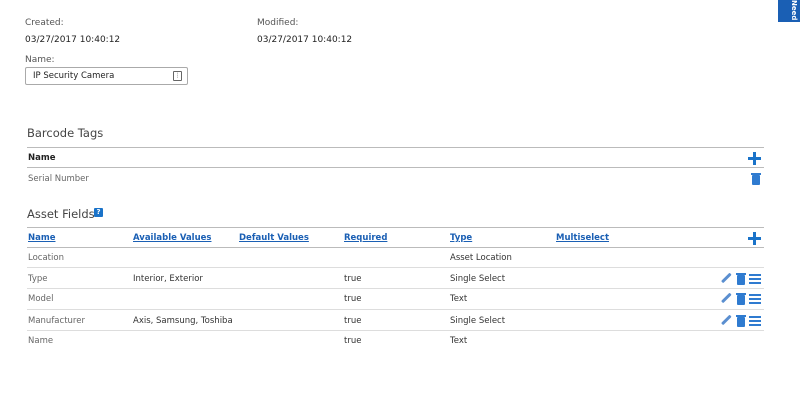 The width and height of the screenshot is (800, 400). I want to click on created-label: Created:, so click(44, 23).